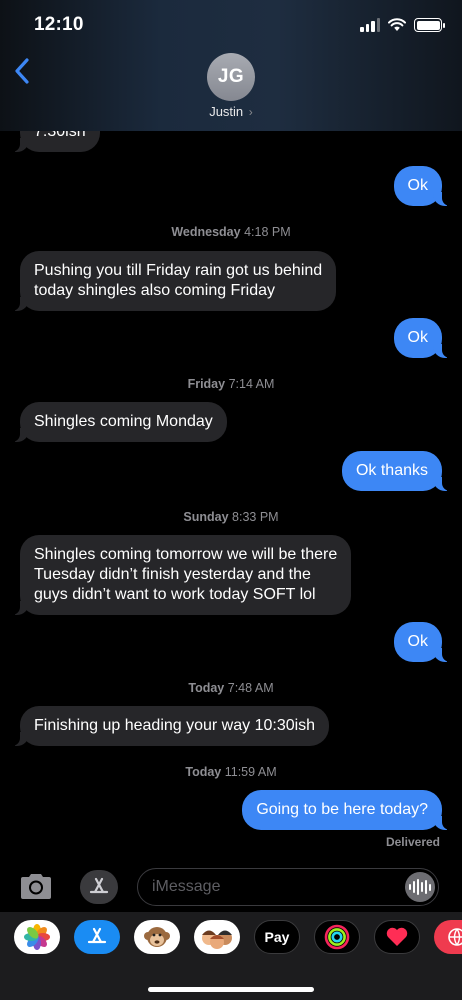 The width and height of the screenshot is (462, 1000). What do you see at coordinates (370, 25) in the screenshot?
I see `cellular-signal-icon` at bounding box center [370, 25].